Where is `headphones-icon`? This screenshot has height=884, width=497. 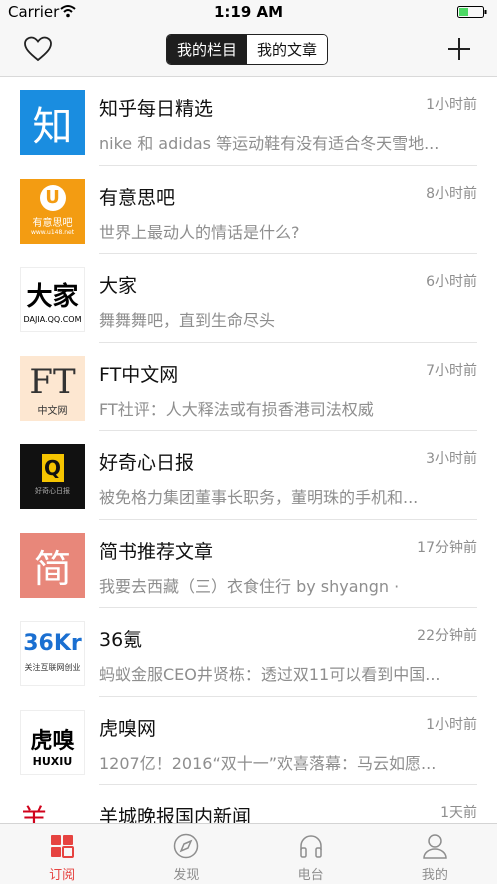 headphones-icon is located at coordinates (310, 846).